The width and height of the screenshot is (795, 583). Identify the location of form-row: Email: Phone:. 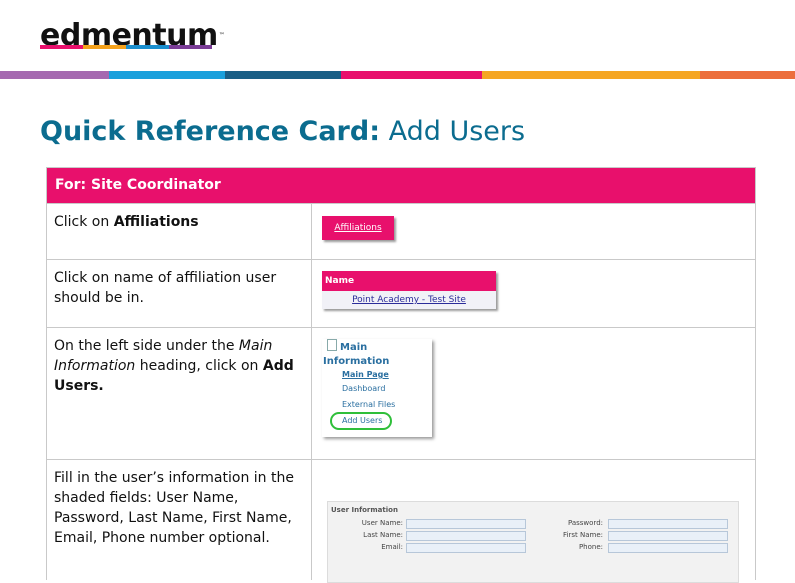
(533, 548).